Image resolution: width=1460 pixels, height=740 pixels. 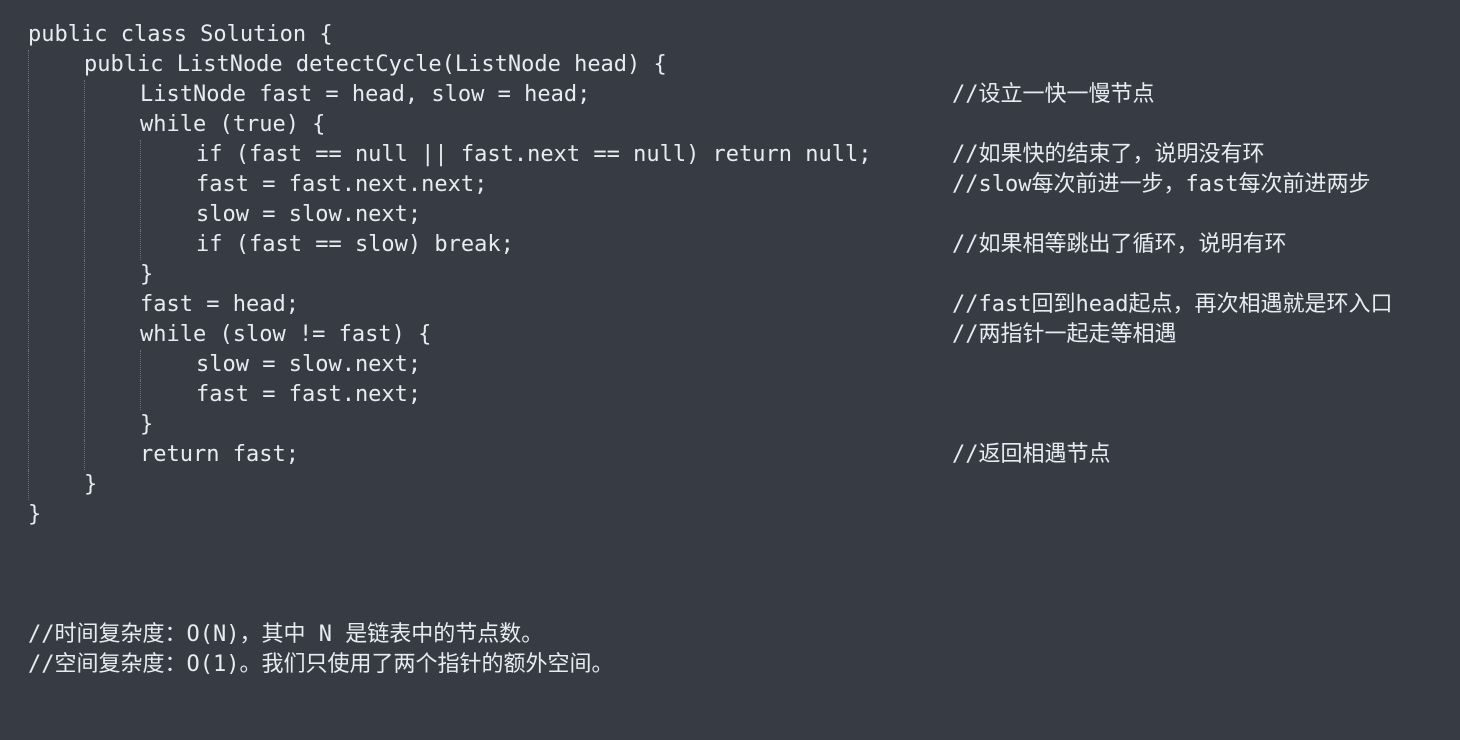 I want to click on code-text: while (slow != fast) {, so click(x=286, y=334).